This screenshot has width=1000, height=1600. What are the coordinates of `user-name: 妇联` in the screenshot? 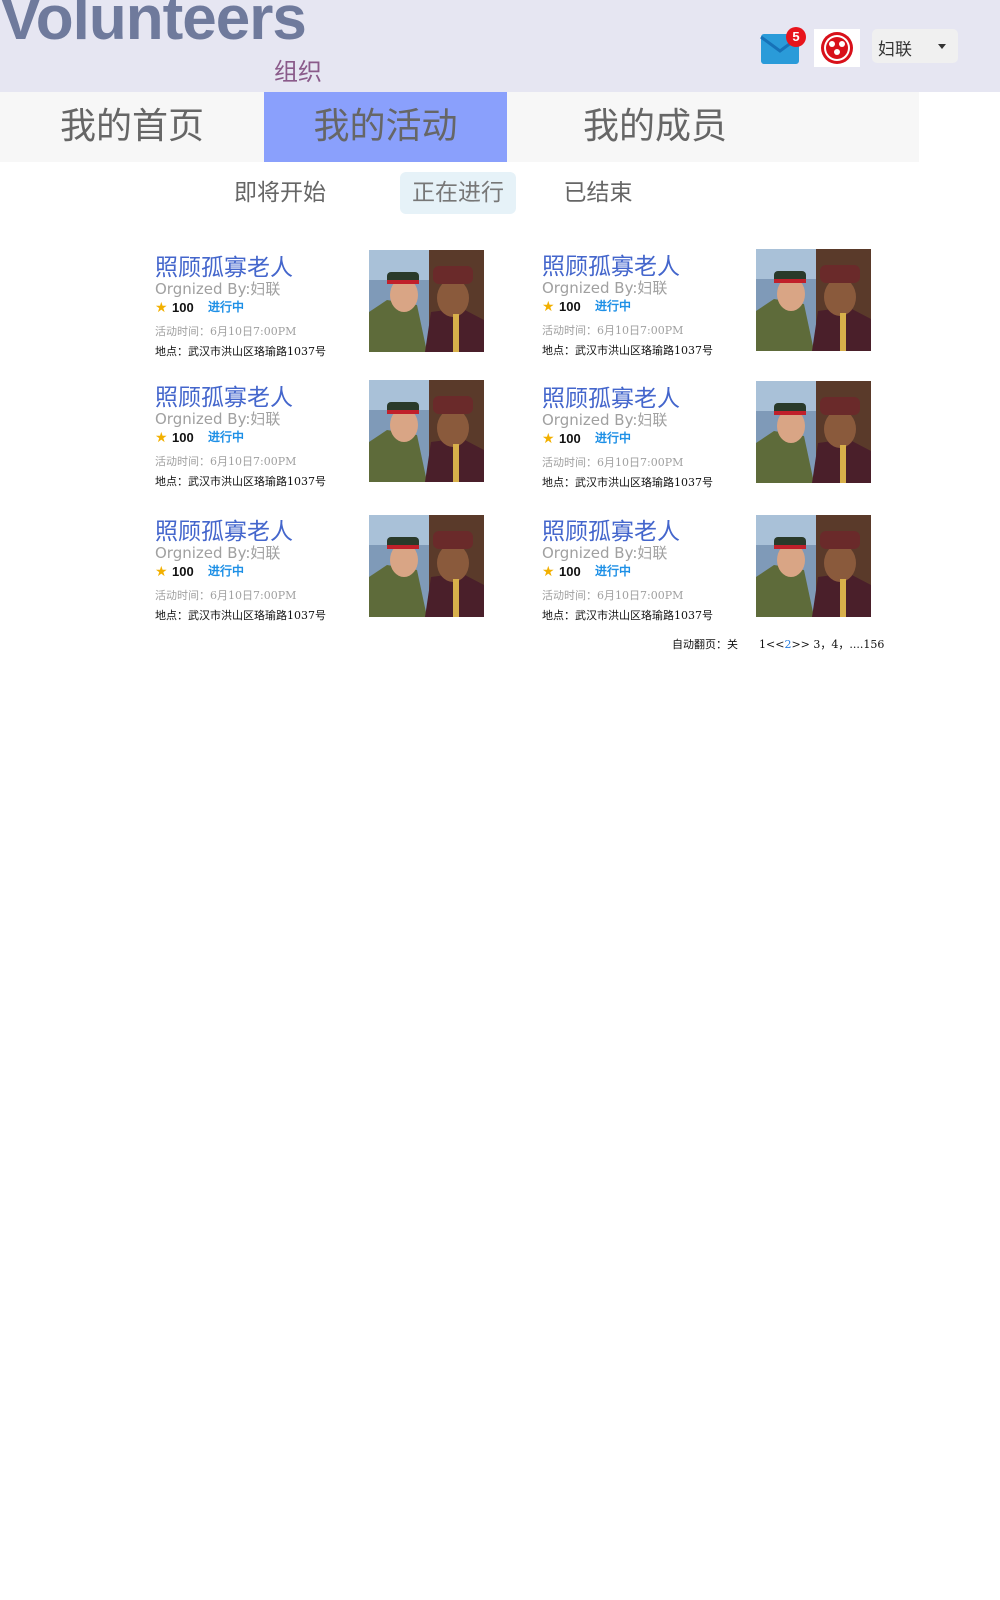 It's located at (895, 50).